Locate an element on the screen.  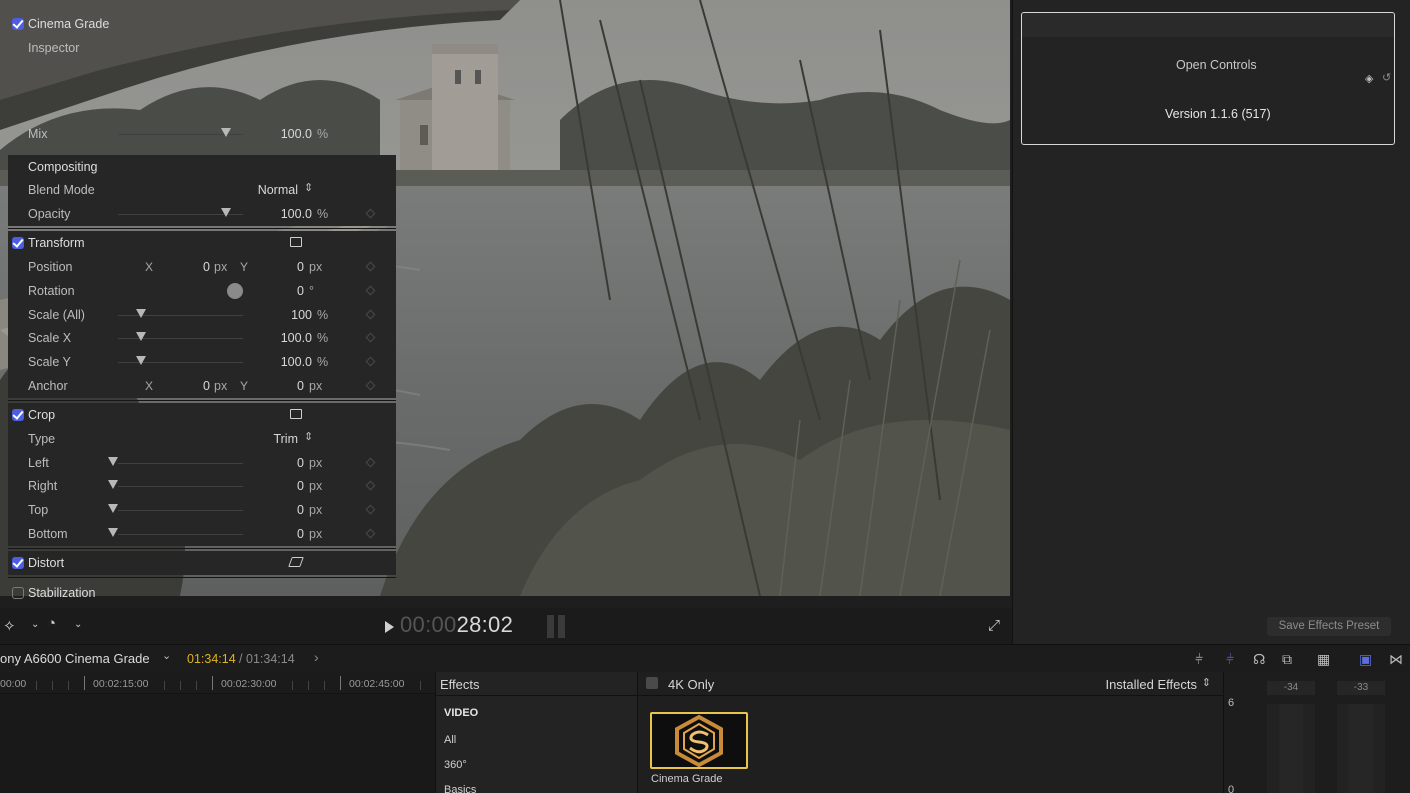
crop-title: Crop is located at coordinates (42, 415).